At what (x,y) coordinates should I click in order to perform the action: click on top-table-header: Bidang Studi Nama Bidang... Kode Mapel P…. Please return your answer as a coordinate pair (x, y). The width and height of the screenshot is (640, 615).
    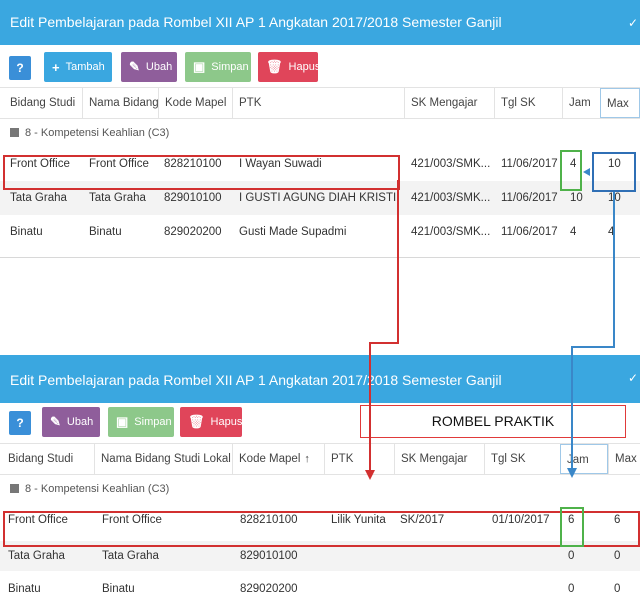
    Looking at the image, I should click on (320, 103).